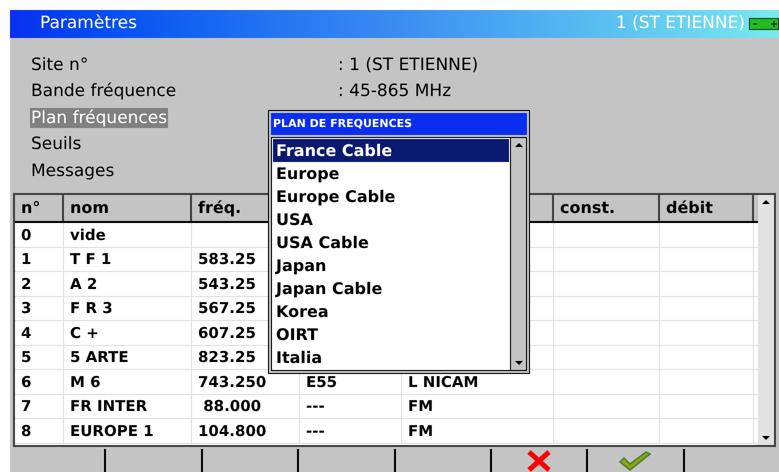 This screenshot has width=779, height=472. Describe the element at coordinates (232, 406) in the screenshot. I see `table-cell-text: 88.000` at that location.